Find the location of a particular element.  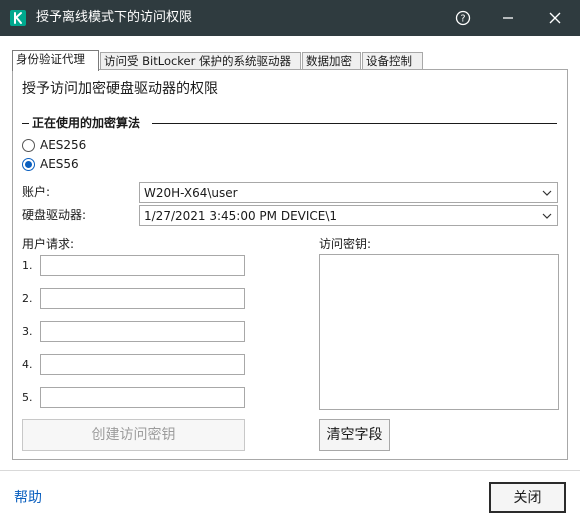

panel-heading: 授予访问加密硬盘驱动器的权限 is located at coordinates (120, 89).